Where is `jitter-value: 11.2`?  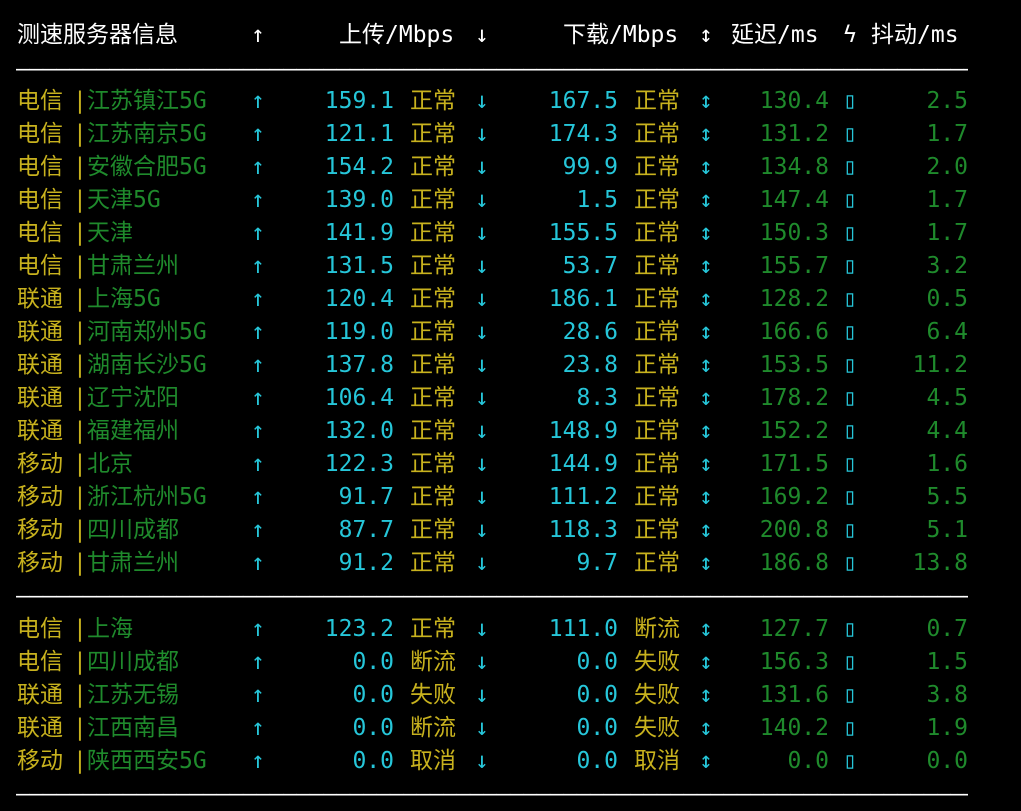 jitter-value: 11.2 is located at coordinates (940, 365).